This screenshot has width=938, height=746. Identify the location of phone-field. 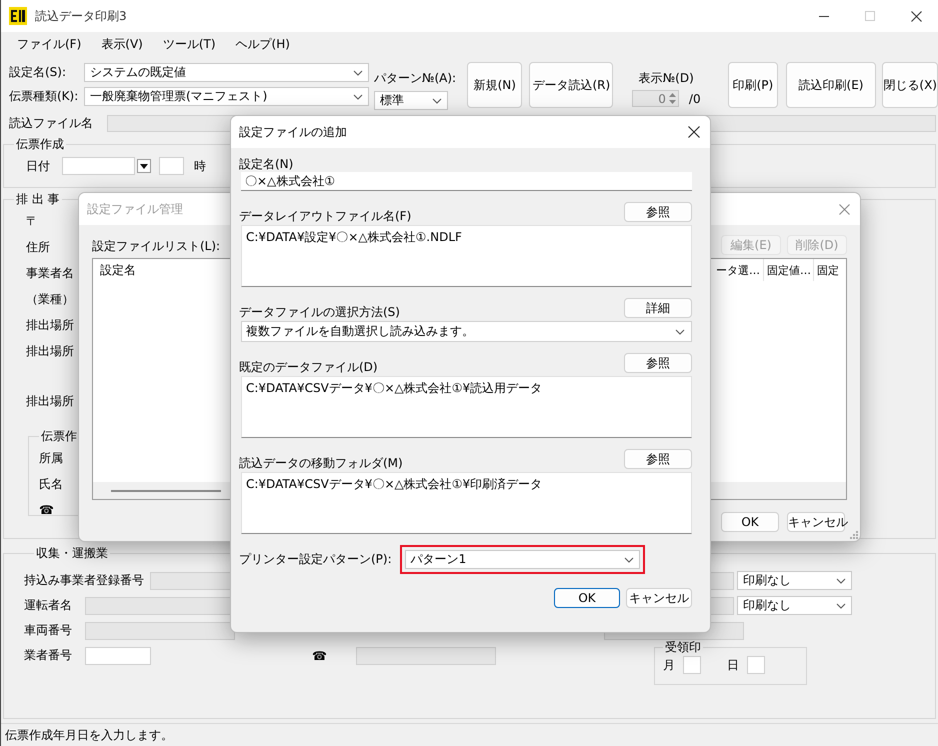
(426, 655).